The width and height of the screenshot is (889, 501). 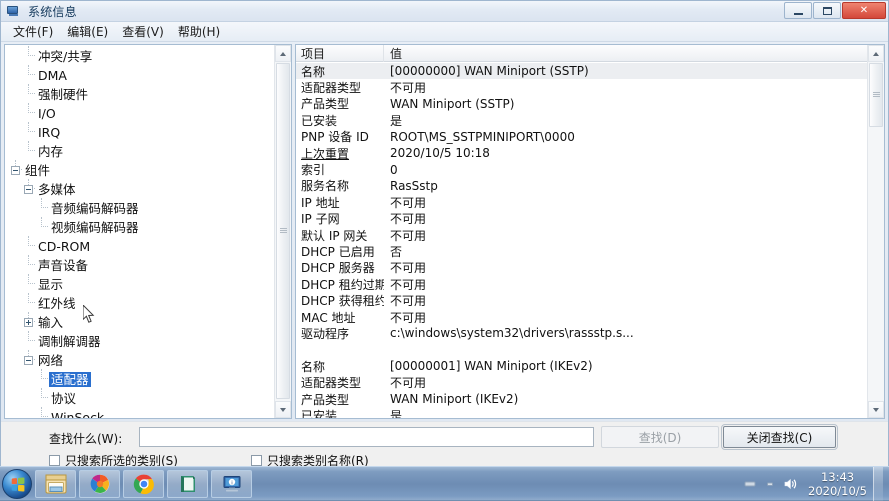 I want to click on table-row: DHCP 服务器不可用, so click(x=581, y=268).